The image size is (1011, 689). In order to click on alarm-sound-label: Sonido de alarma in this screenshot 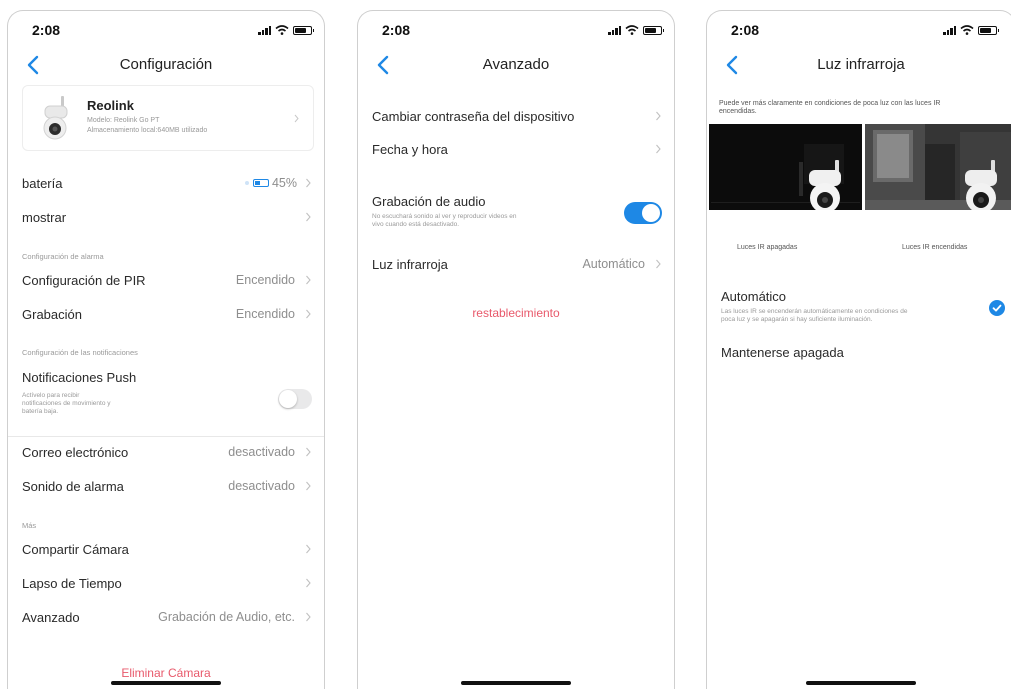, I will do `click(73, 486)`.